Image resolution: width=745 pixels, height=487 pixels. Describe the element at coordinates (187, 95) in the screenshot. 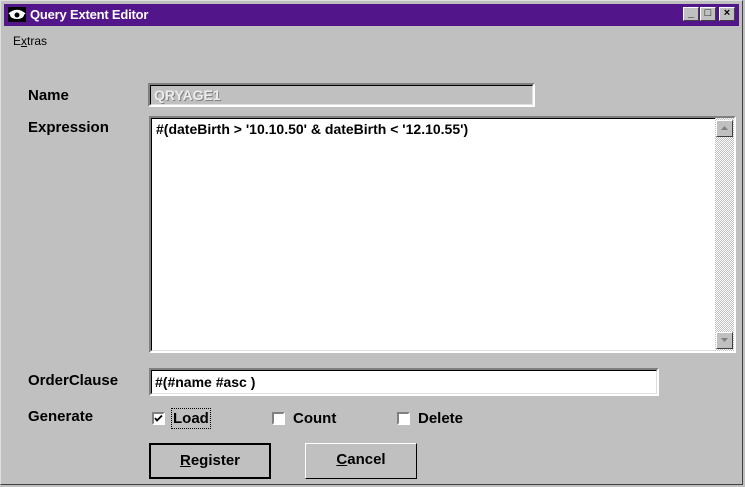

I see `name-value: QRYAGE1` at that location.